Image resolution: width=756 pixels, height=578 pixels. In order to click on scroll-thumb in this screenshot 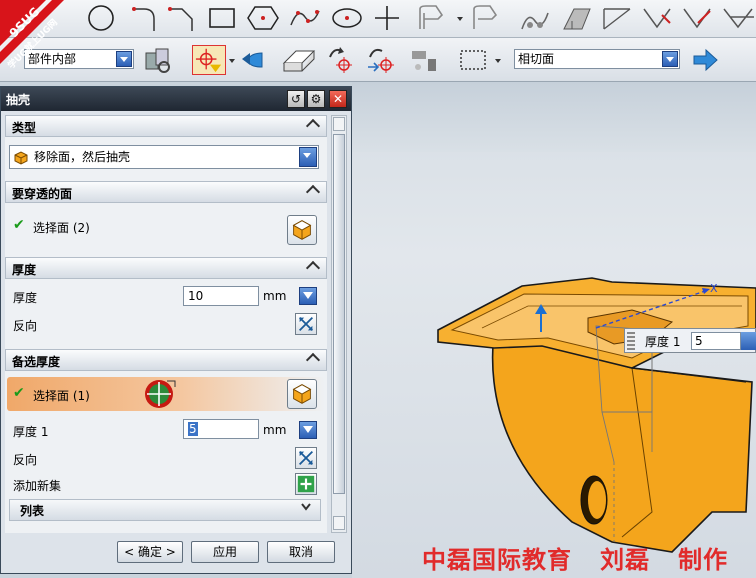, I will do `click(339, 314)`.